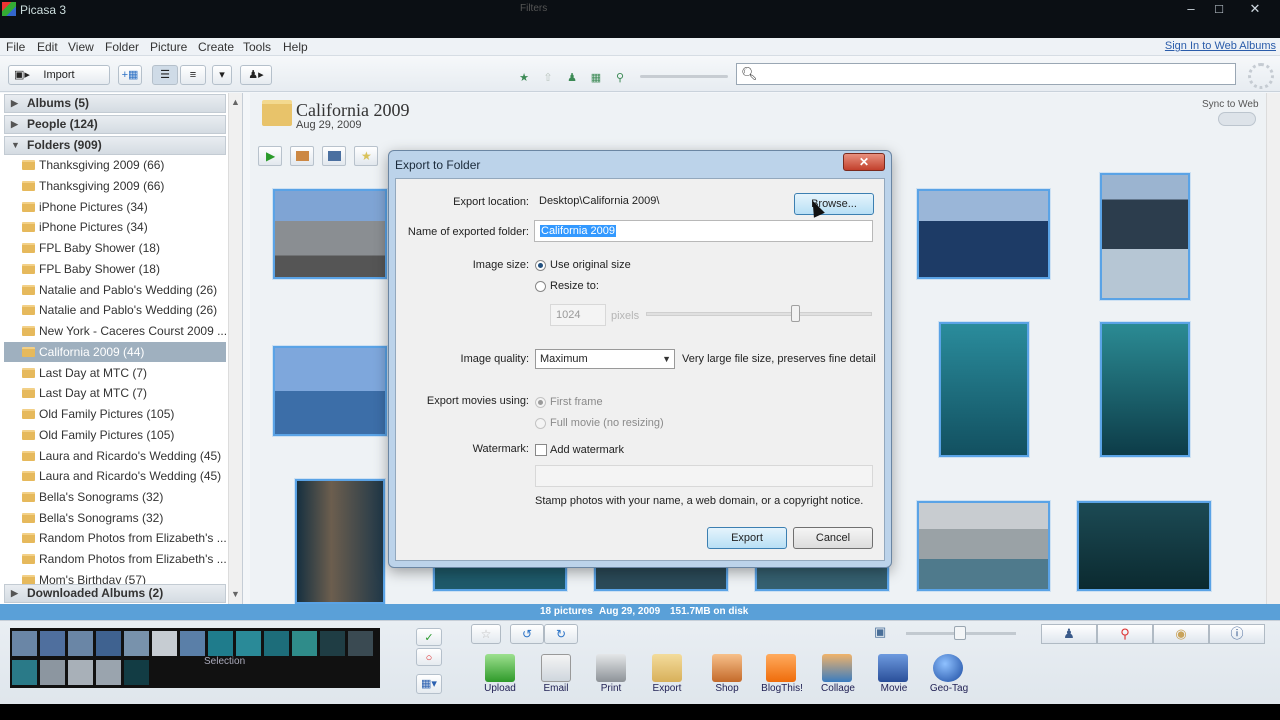 The height and width of the screenshot is (720, 1280). What do you see at coordinates (561, 634) in the screenshot?
I see `rotate-right-button: ↻` at bounding box center [561, 634].